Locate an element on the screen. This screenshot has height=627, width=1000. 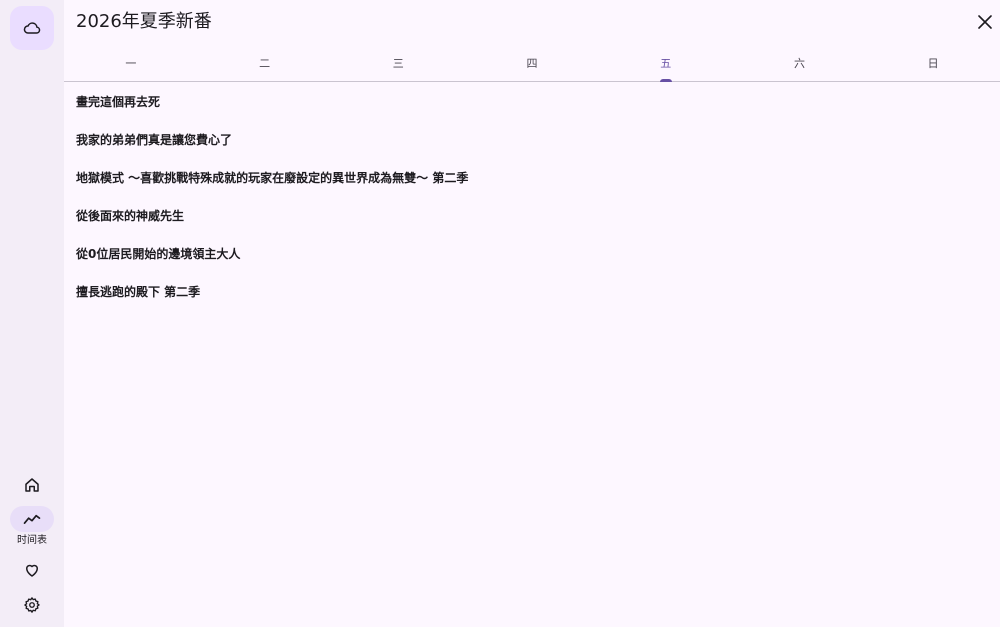
list-item: 地獄模式 ～喜歡挑戰特殊成就的玩家在廢設定的異世界成為無雙～ 第二季 is located at coordinates (526, 188).